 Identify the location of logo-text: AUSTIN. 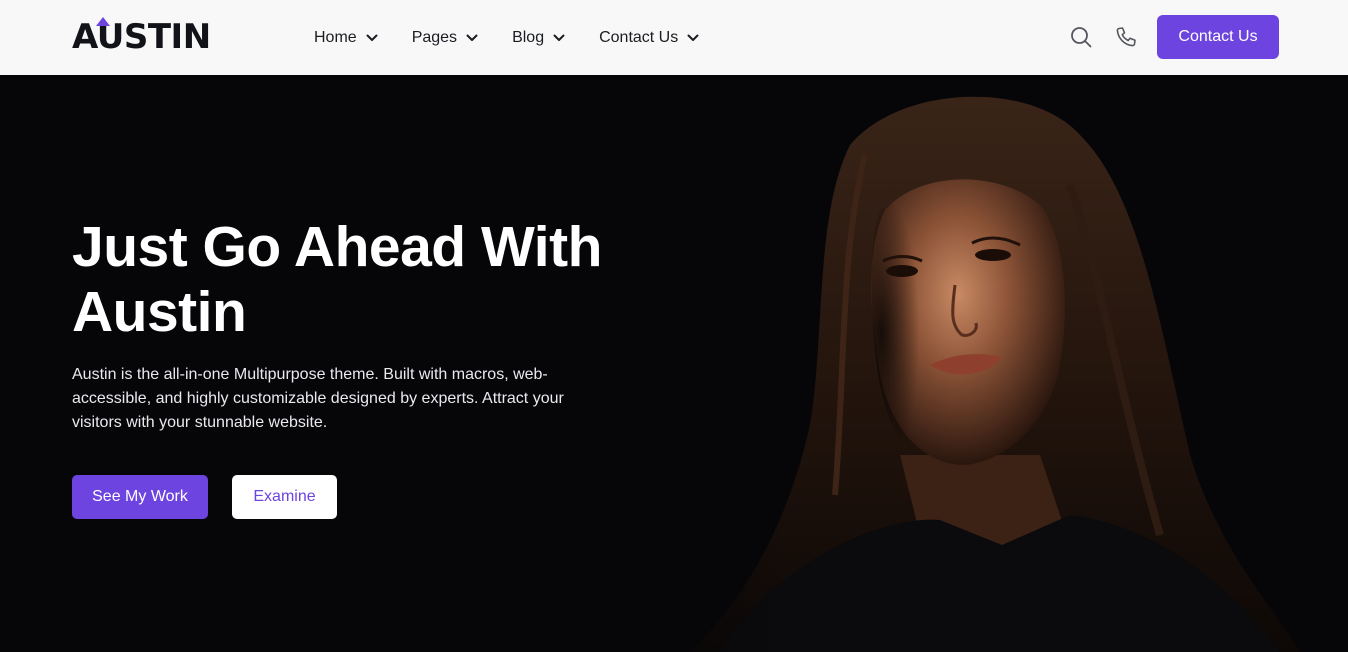
(141, 37).